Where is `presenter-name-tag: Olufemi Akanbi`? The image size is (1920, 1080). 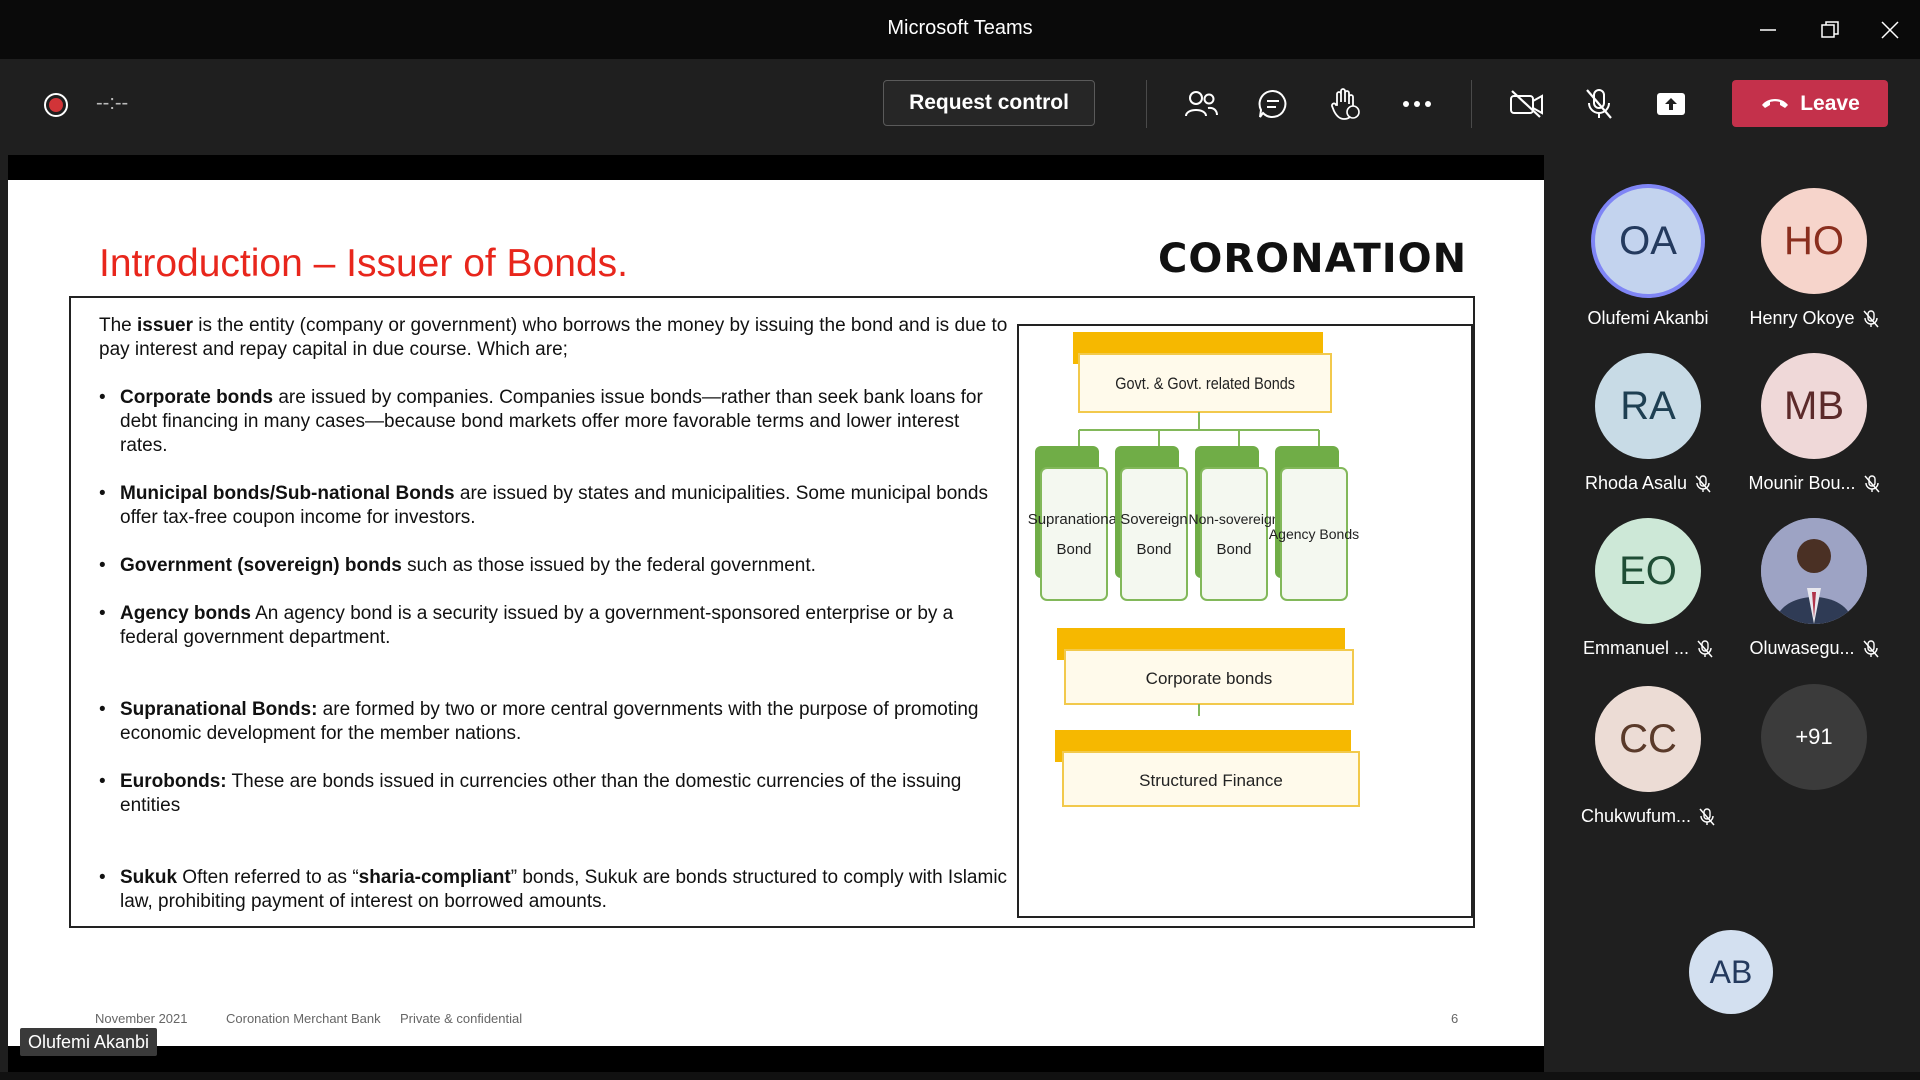
presenter-name-tag: Olufemi Akanbi is located at coordinates (89, 1042).